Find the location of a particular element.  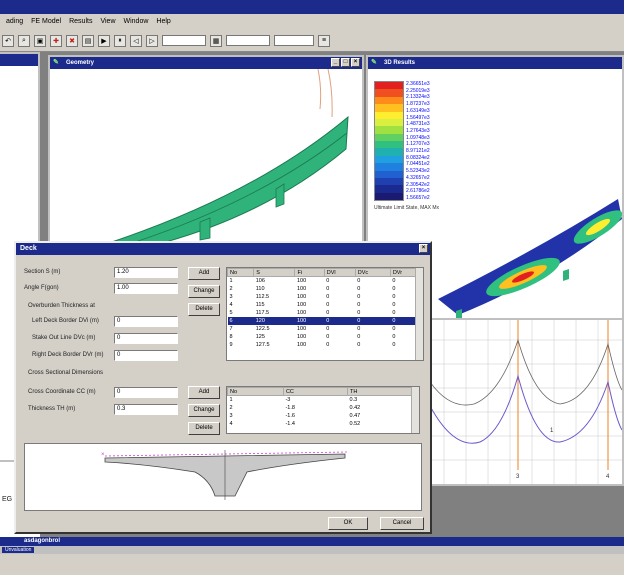

table-row: 4 -1.4 0.52 is located at coordinates (323, 424).